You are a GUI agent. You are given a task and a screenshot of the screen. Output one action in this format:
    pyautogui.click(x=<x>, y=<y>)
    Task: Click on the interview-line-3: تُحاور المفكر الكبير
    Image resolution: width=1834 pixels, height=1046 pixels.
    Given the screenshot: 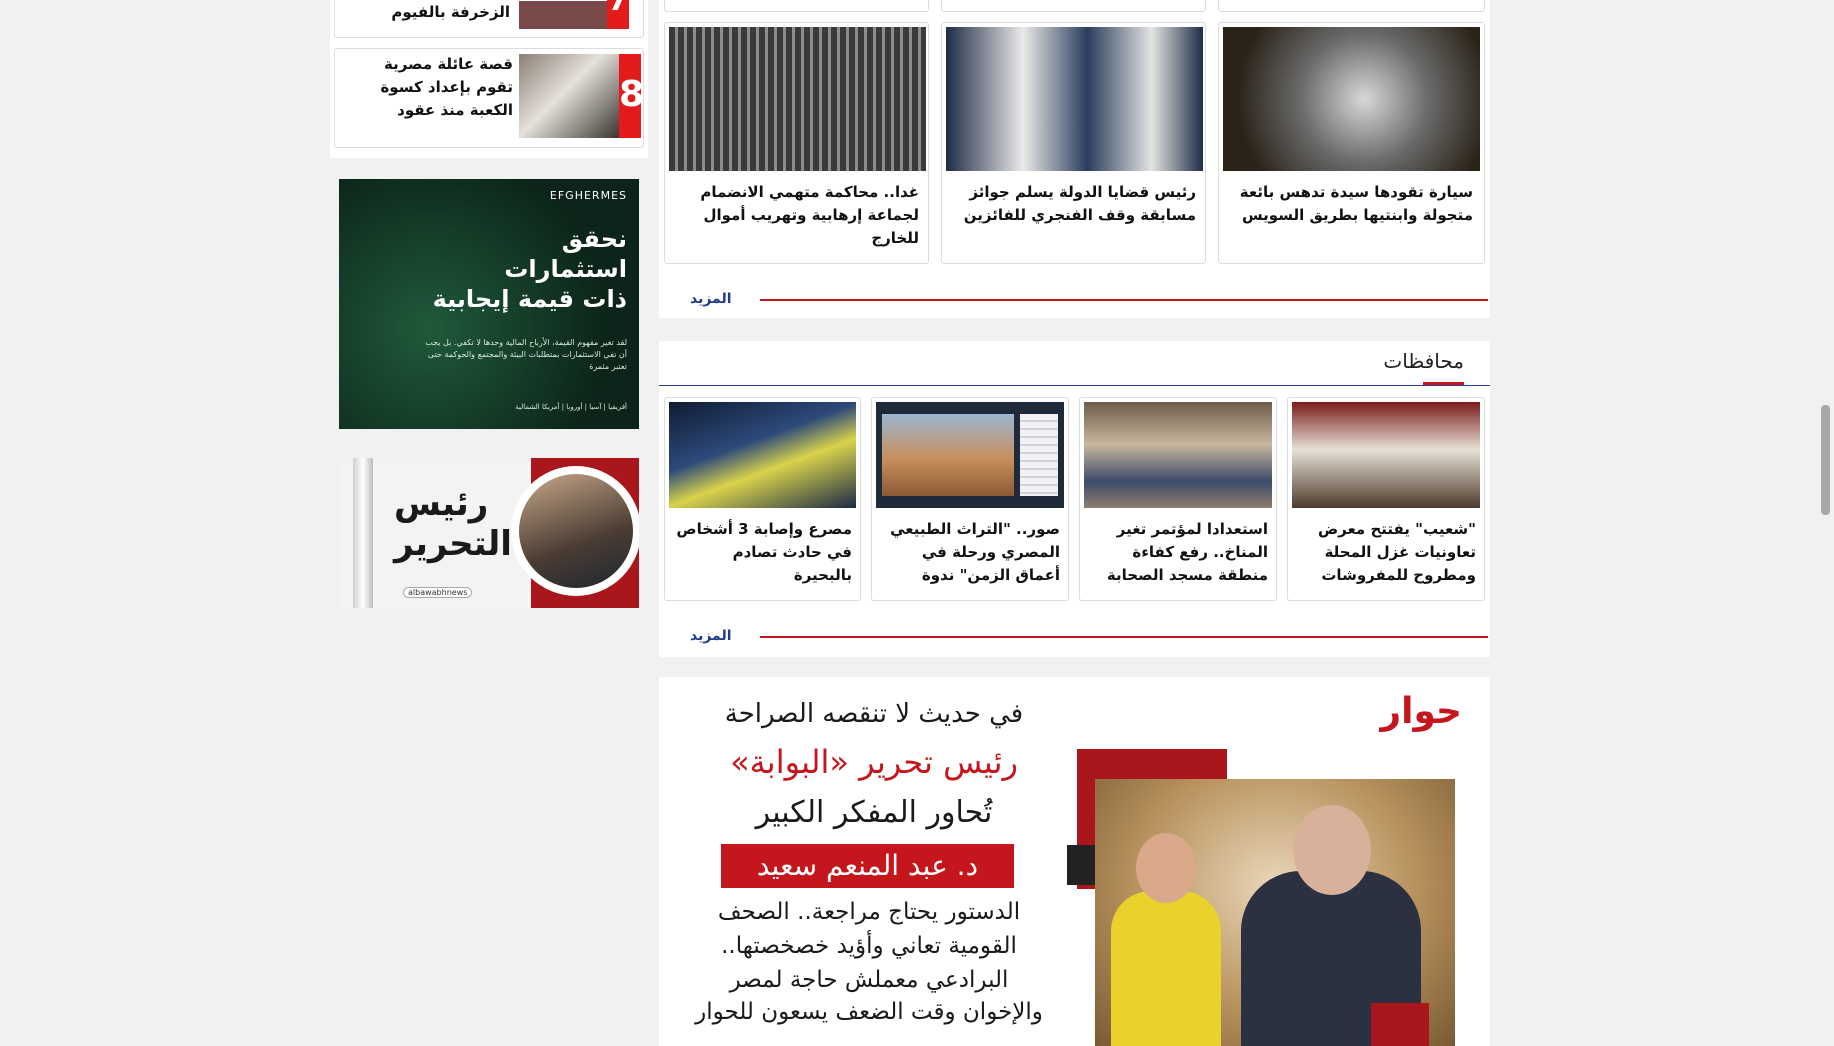 What is the action you would take?
    pyautogui.click(x=874, y=812)
    